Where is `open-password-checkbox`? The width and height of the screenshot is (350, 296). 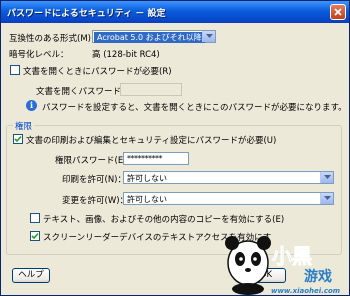
open-password-checkbox is located at coordinates (15, 70).